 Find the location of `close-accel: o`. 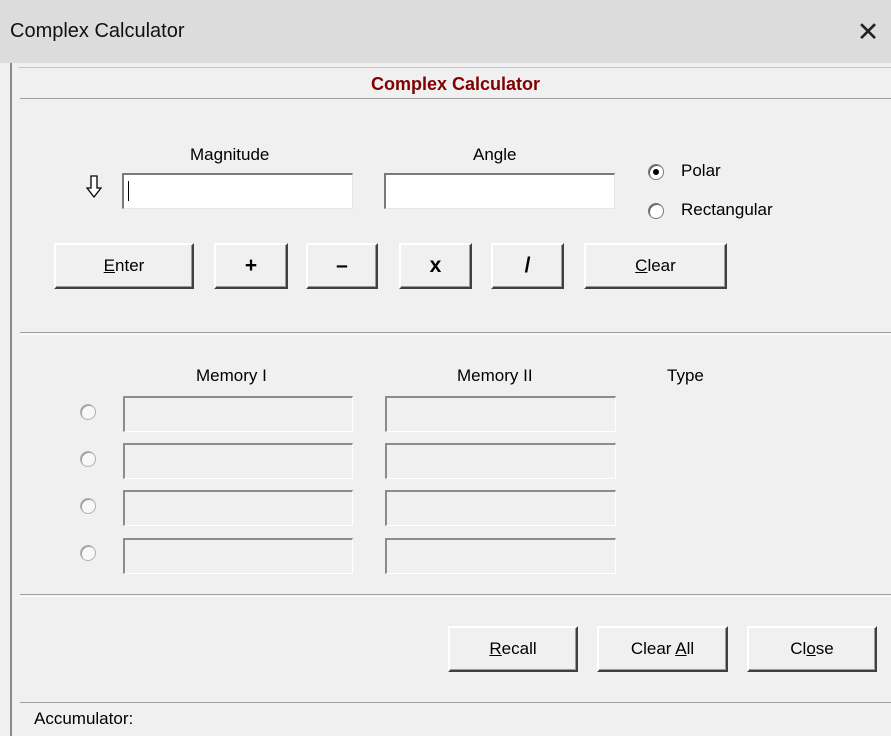

close-accel: o is located at coordinates (811, 648).